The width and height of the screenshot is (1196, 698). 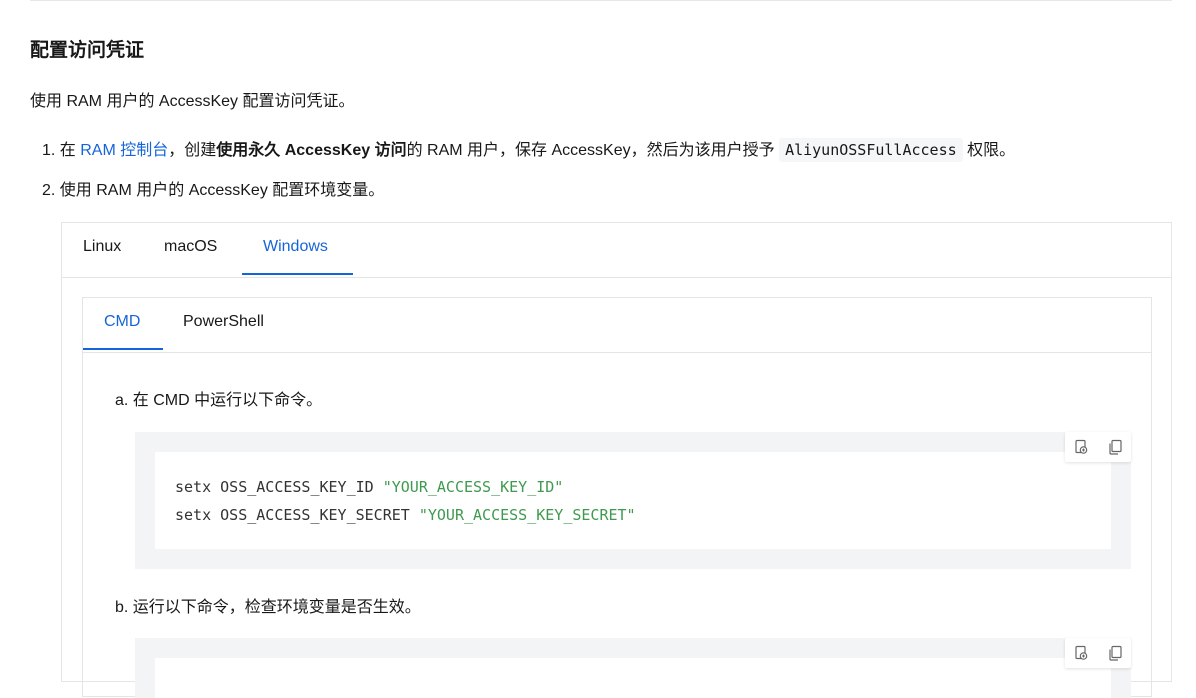 What do you see at coordinates (297, 274) in the screenshot?
I see `tab-windows-underline` at bounding box center [297, 274].